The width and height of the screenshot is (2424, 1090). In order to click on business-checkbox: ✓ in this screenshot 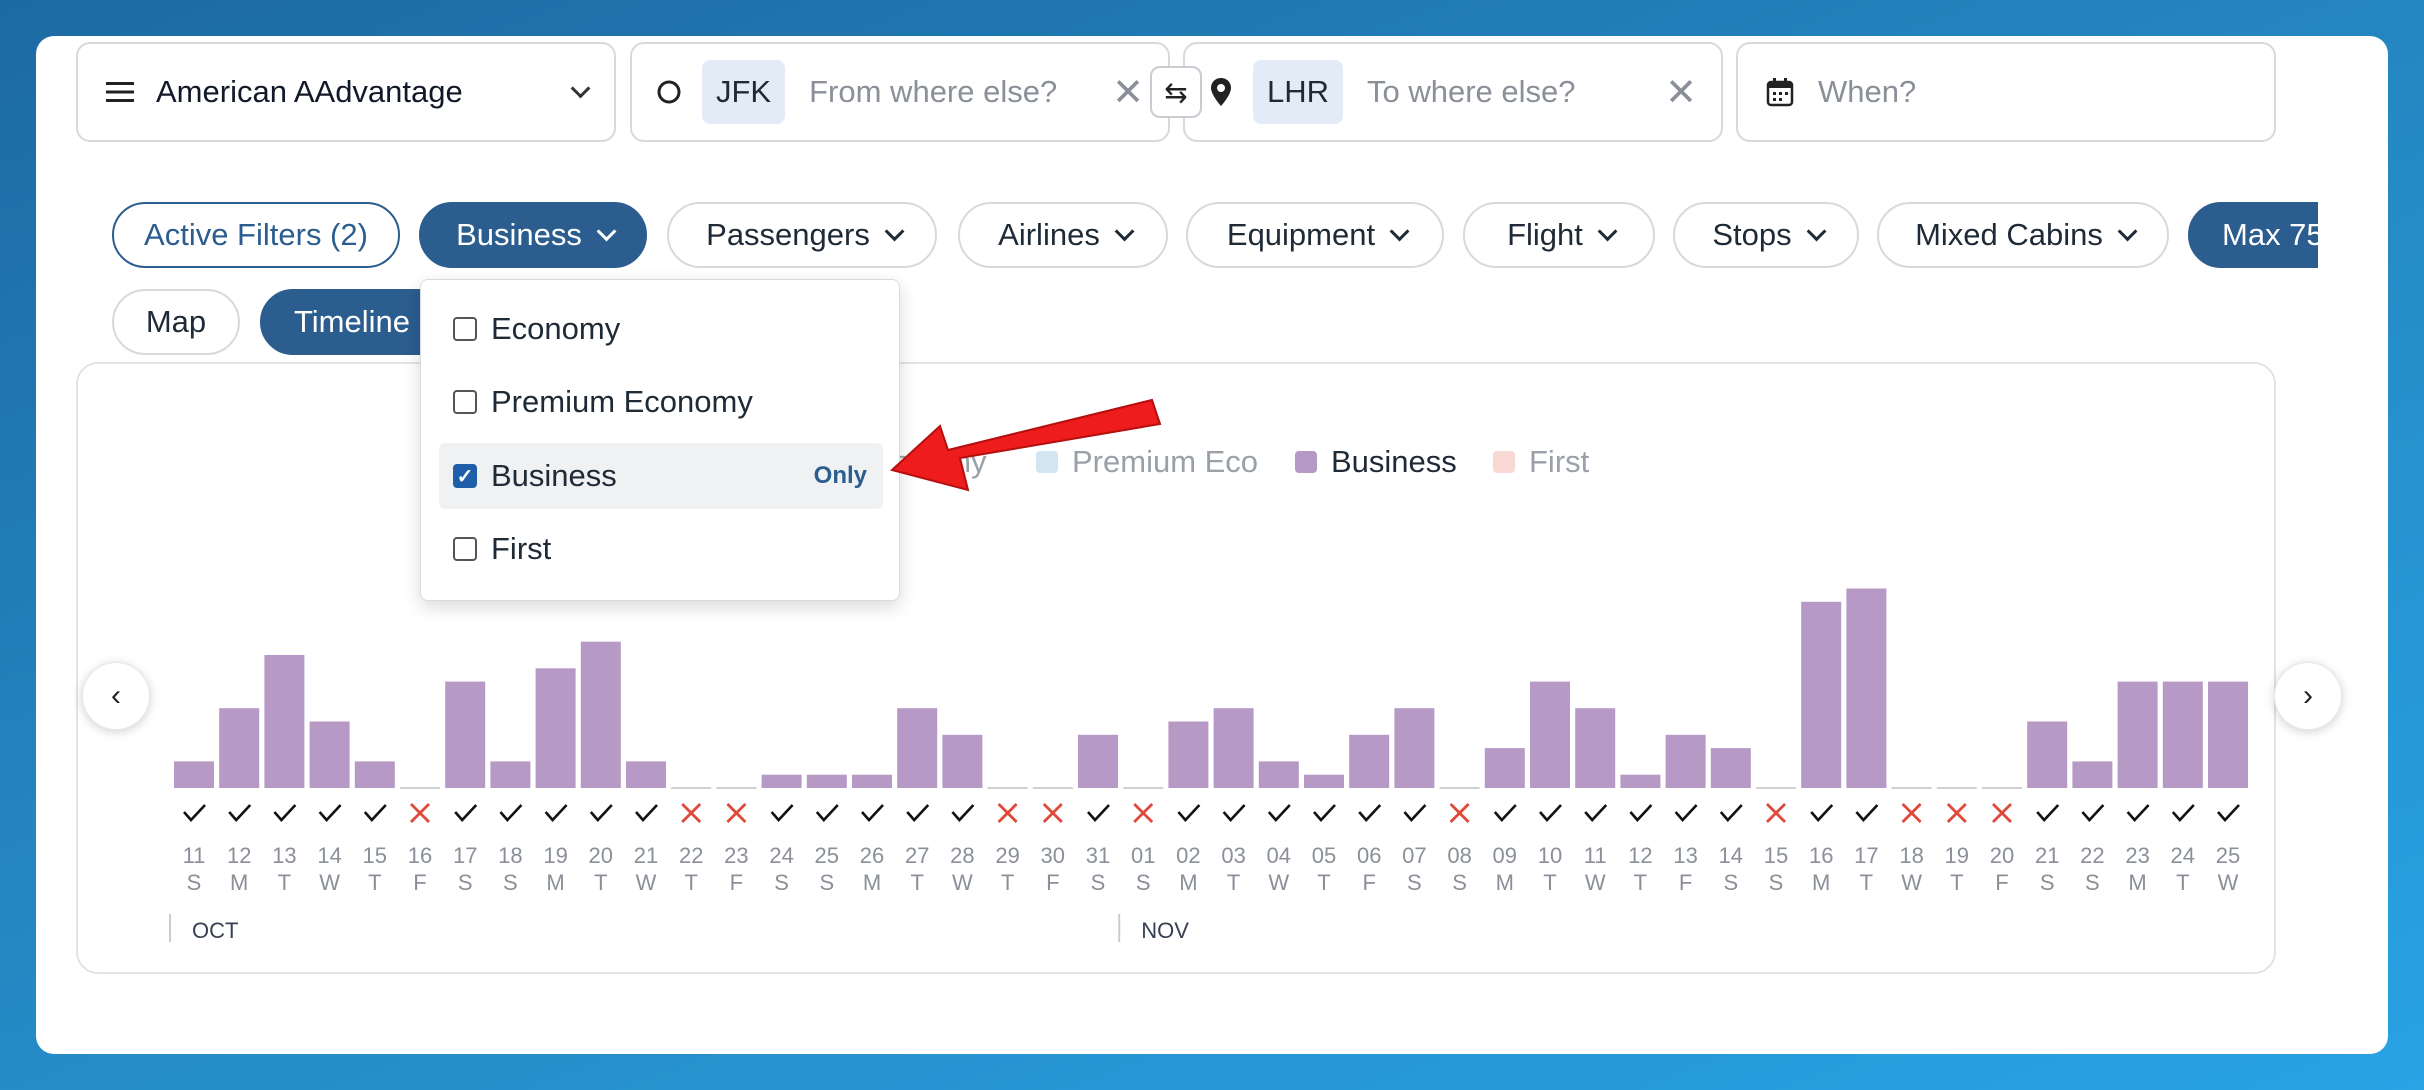, I will do `click(465, 476)`.